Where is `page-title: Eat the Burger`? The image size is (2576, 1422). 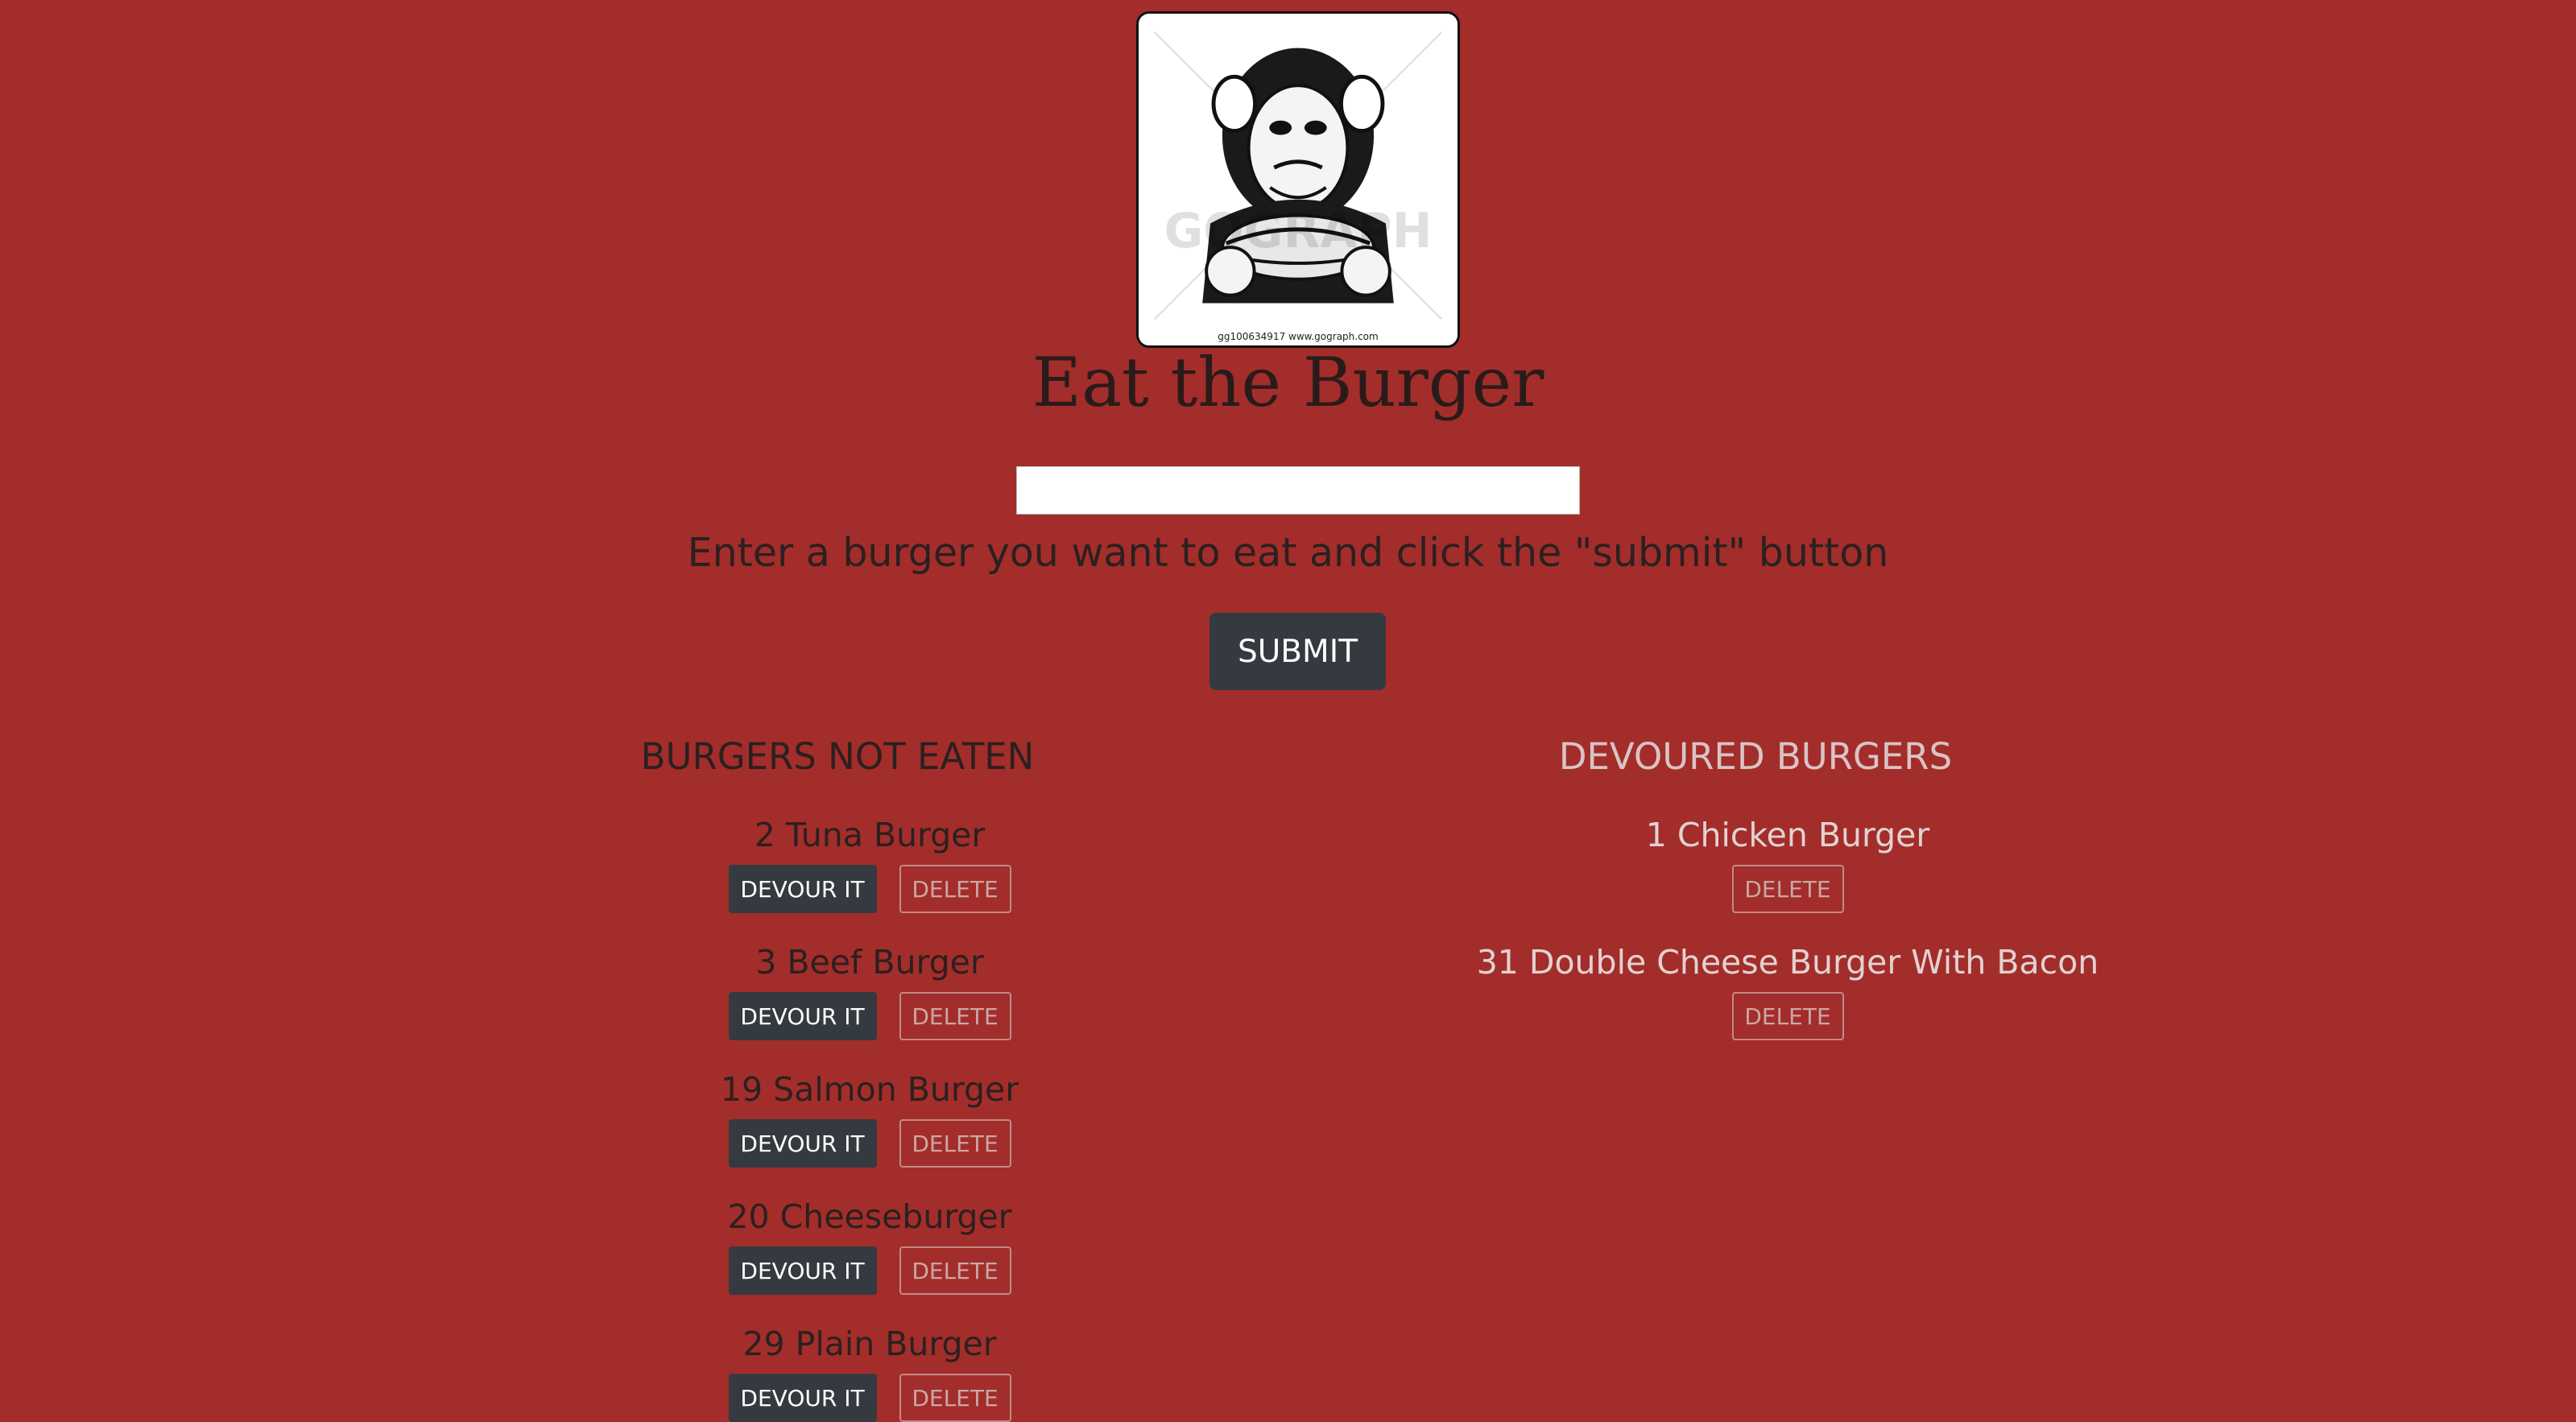
page-title: Eat the Burger is located at coordinates (1288, 382).